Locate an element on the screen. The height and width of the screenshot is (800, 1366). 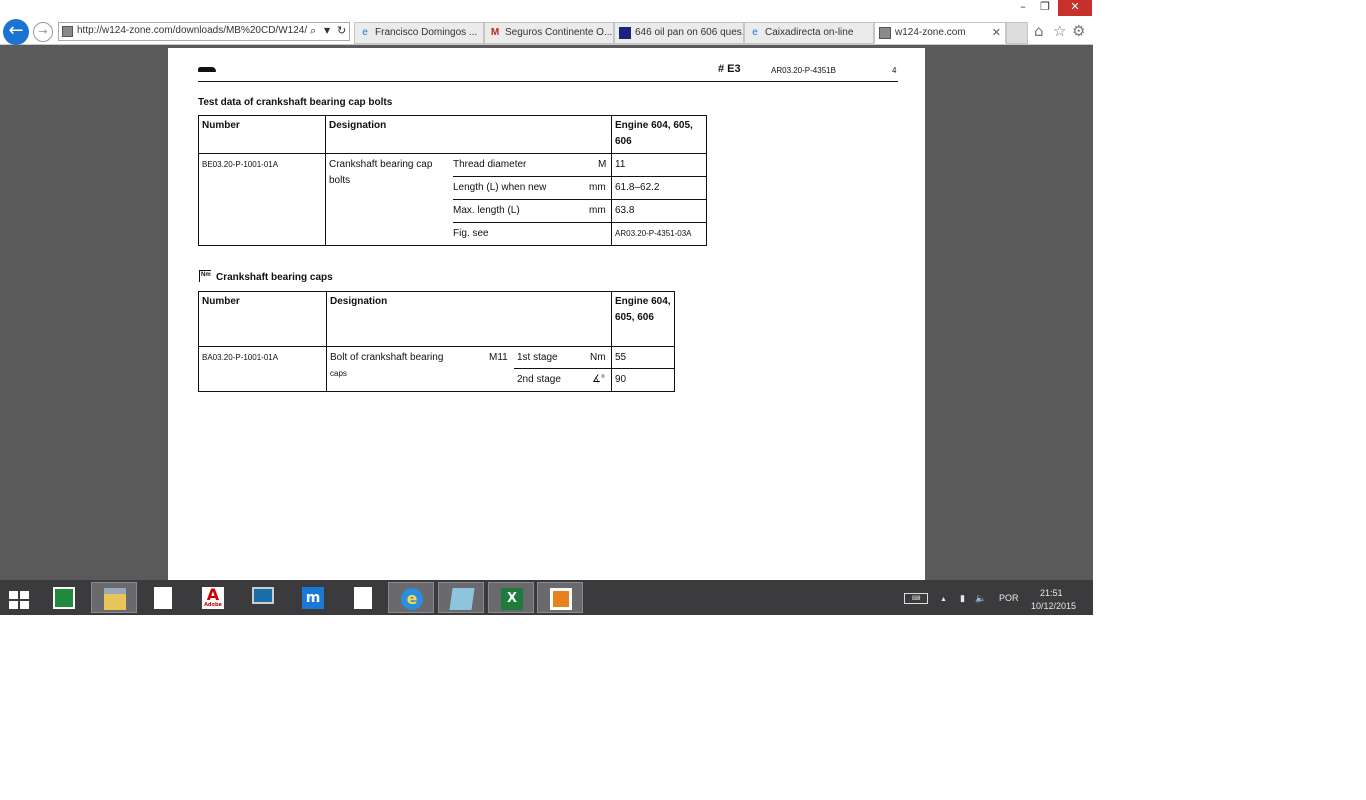
spec-label: Length (L) when new is located at coordinates (500, 187).